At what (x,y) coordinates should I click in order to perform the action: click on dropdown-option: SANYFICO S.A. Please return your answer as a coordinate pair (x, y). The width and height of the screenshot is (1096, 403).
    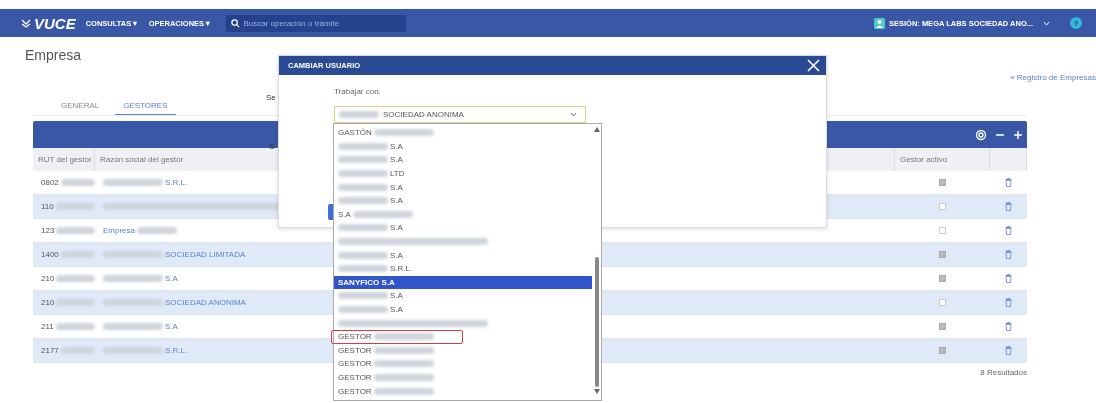
    Looking at the image, I should click on (463, 282).